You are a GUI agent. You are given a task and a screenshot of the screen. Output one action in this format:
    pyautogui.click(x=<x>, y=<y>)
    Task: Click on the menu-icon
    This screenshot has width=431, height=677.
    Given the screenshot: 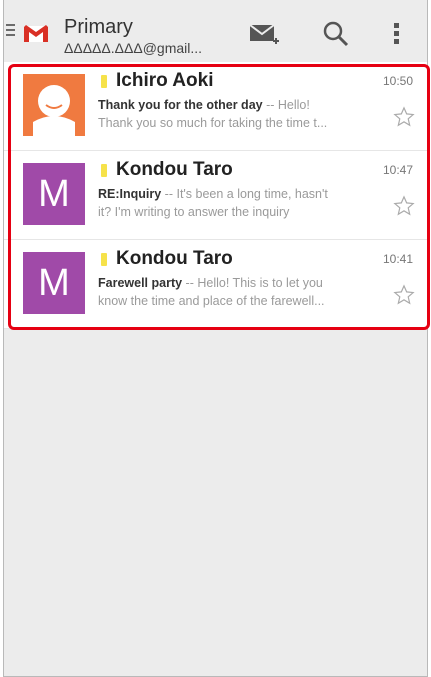 What is the action you would take?
    pyautogui.click(x=10, y=30)
    